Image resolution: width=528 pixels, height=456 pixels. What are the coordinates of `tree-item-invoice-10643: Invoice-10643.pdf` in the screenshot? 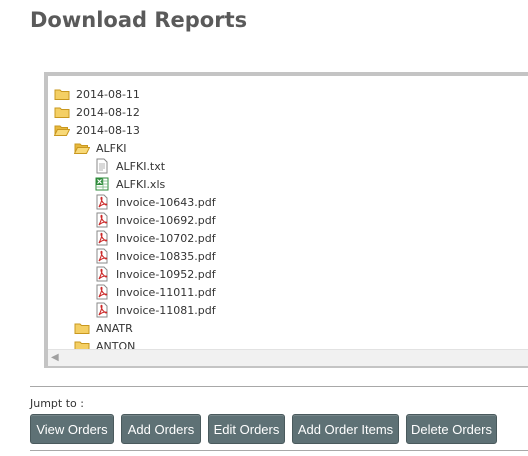 It's located at (155, 202).